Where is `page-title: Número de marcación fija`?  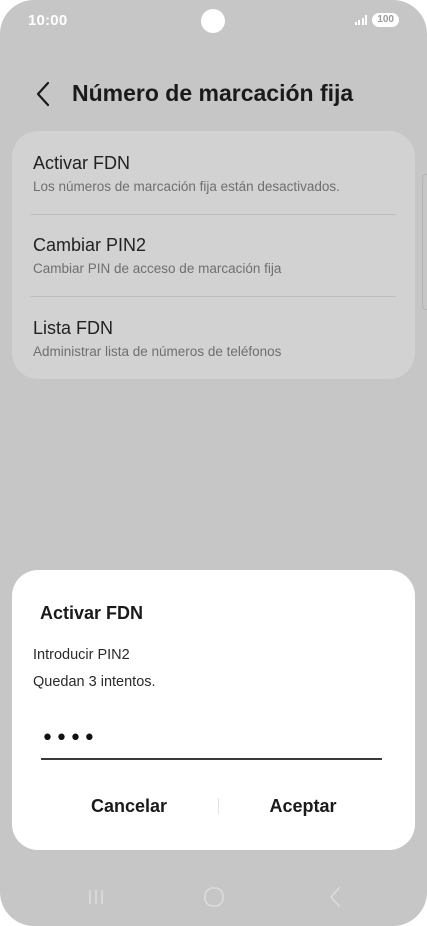 page-title: Número de marcación fija is located at coordinates (213, 93).